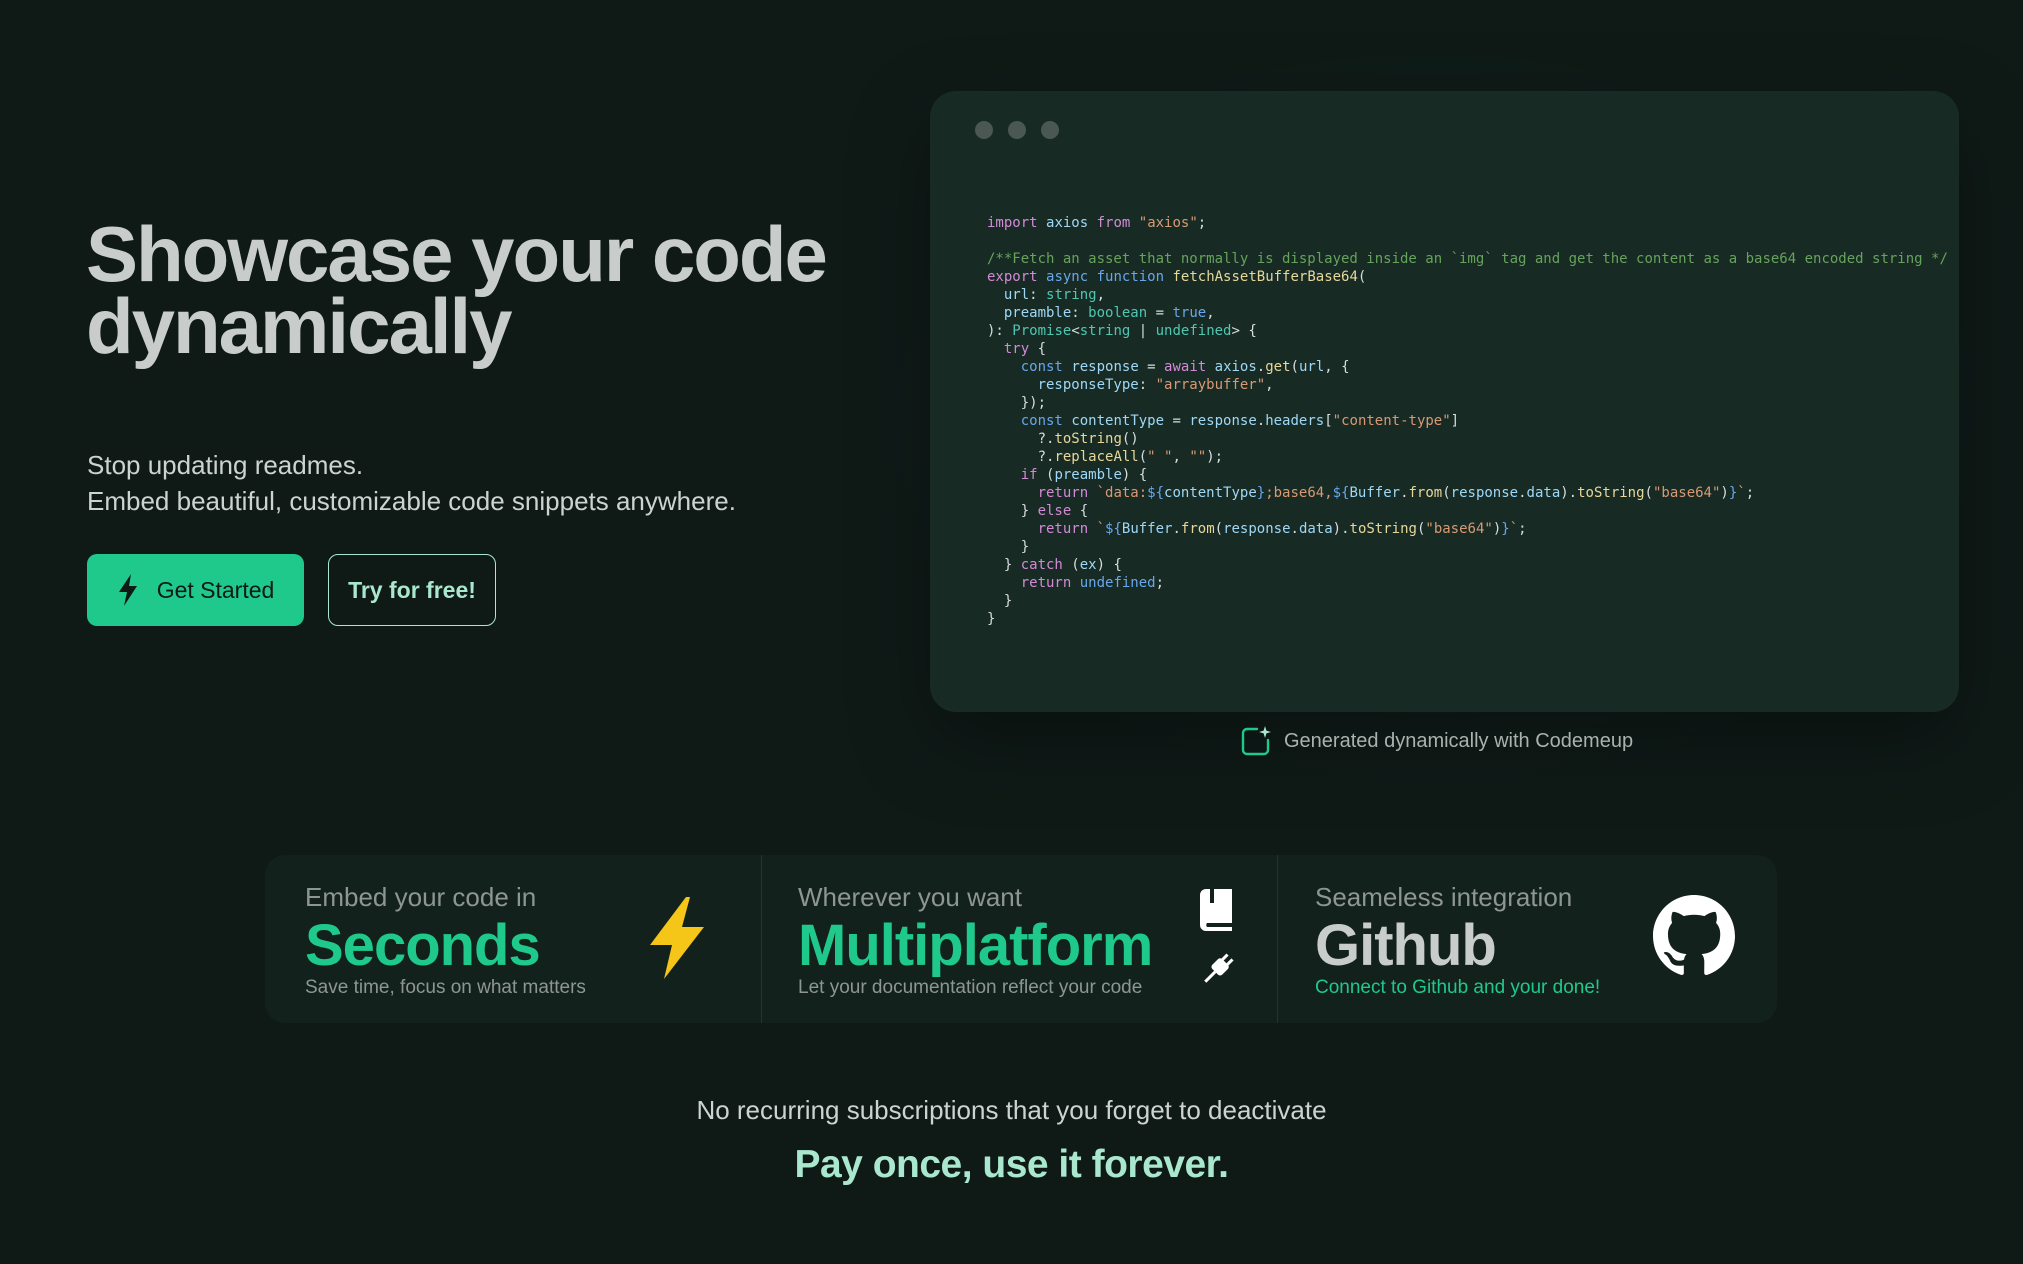 Image resolution: width=2023 pixels, height=1264 pixels. I want to click on feature-description: Save time, focus on what matters, so click(445, 987).